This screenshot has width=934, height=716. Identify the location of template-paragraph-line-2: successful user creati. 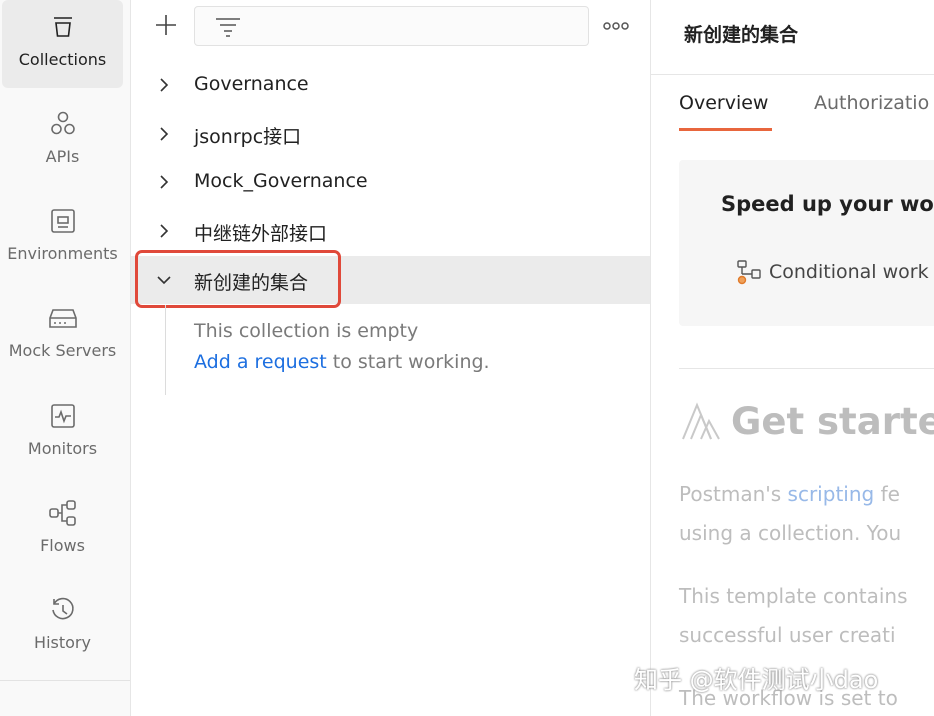
(787, 635).